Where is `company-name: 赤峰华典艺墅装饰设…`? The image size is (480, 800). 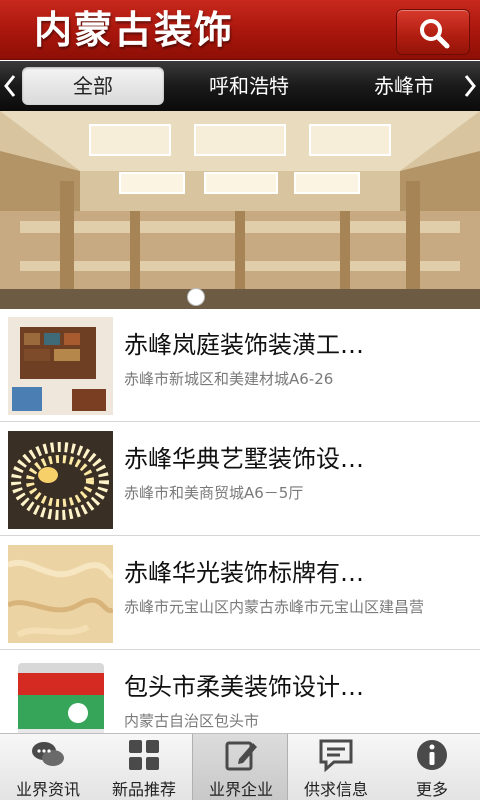 company-name: 赤峰华典艺墅装饰设… is located at coordinates (244, 459).